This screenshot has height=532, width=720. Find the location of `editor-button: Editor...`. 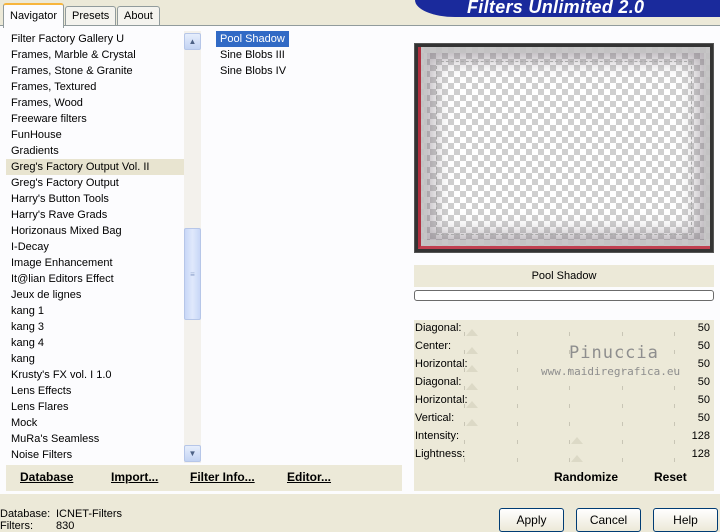

editor-button: Editor... is located at coordinates (309, 477).